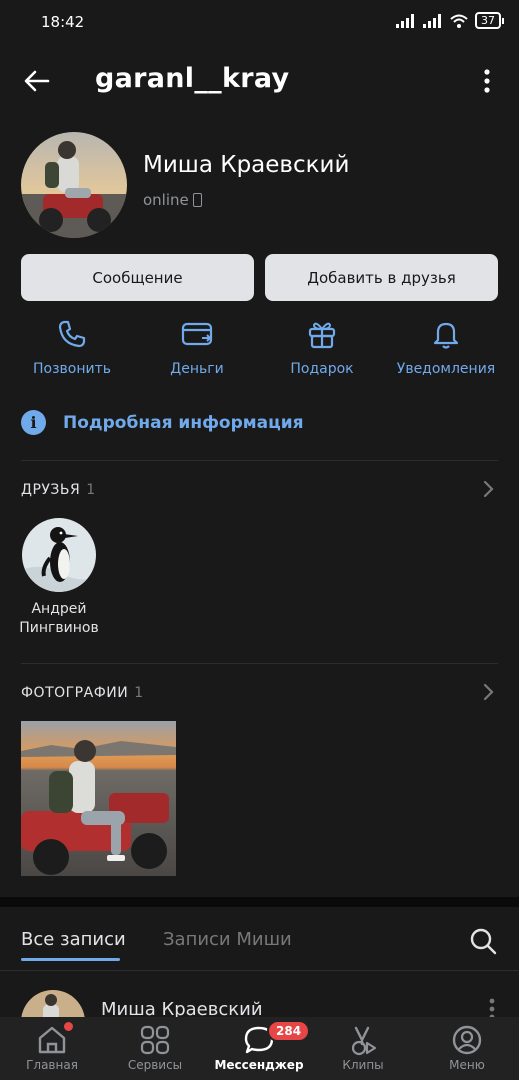 The height and width of the screenshot is (1080, 519). I want to click on card-icon, so click(197, 334).